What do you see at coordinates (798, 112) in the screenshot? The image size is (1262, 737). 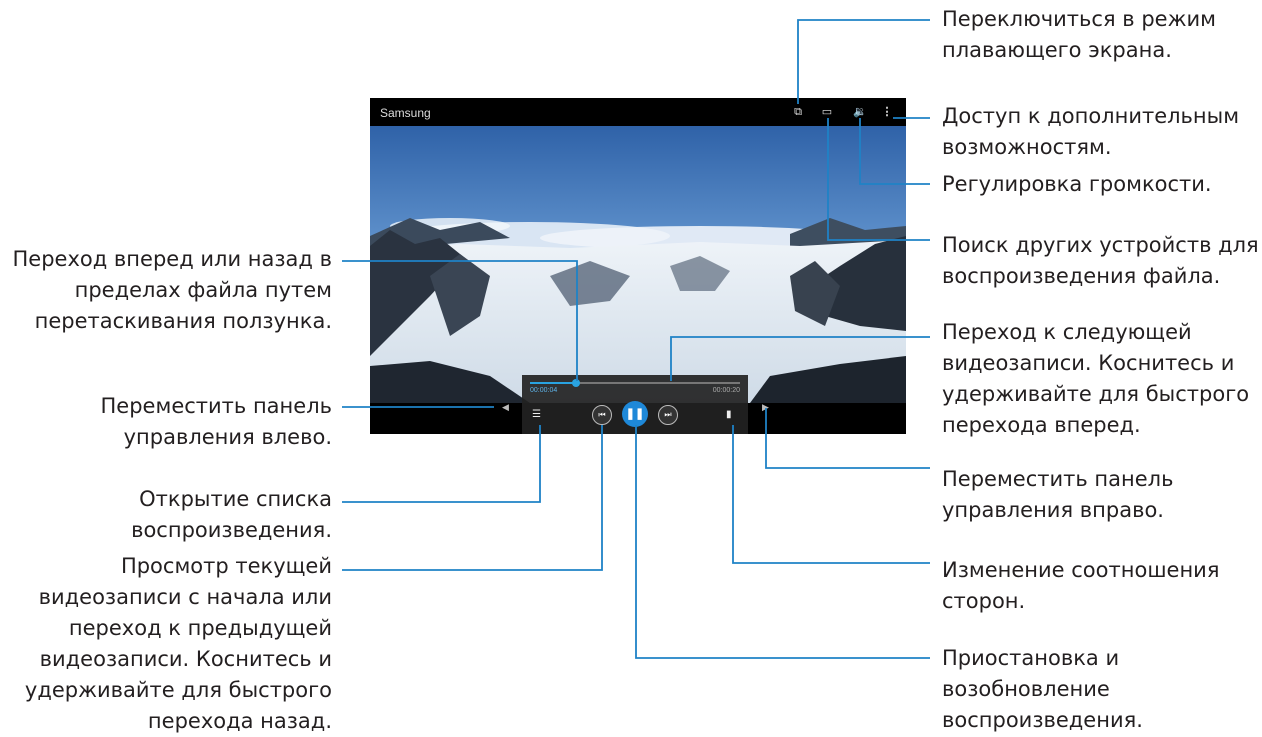 I see `pop-up-player-icon: ⧉` at bounding box center [798, 112].